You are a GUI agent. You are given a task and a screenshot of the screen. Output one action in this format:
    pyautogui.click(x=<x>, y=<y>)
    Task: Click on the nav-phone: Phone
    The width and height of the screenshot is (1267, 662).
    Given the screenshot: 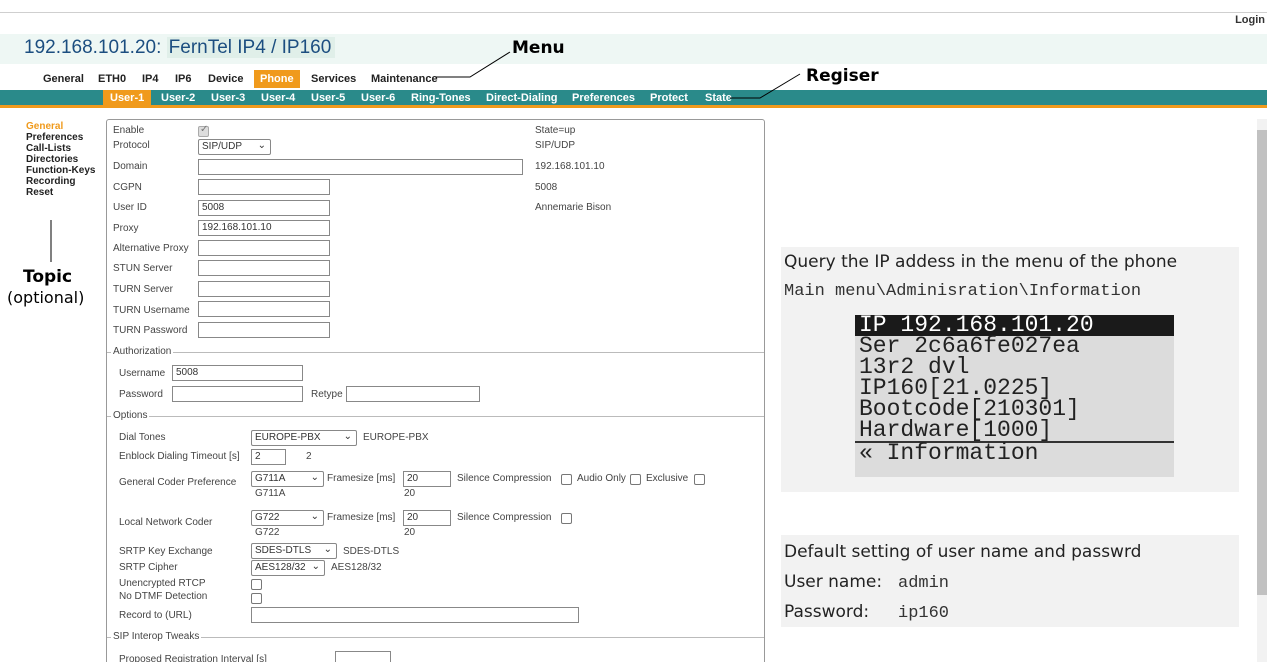 What is the action you would take?
    pyautogui.click(x=277, y=79)
    